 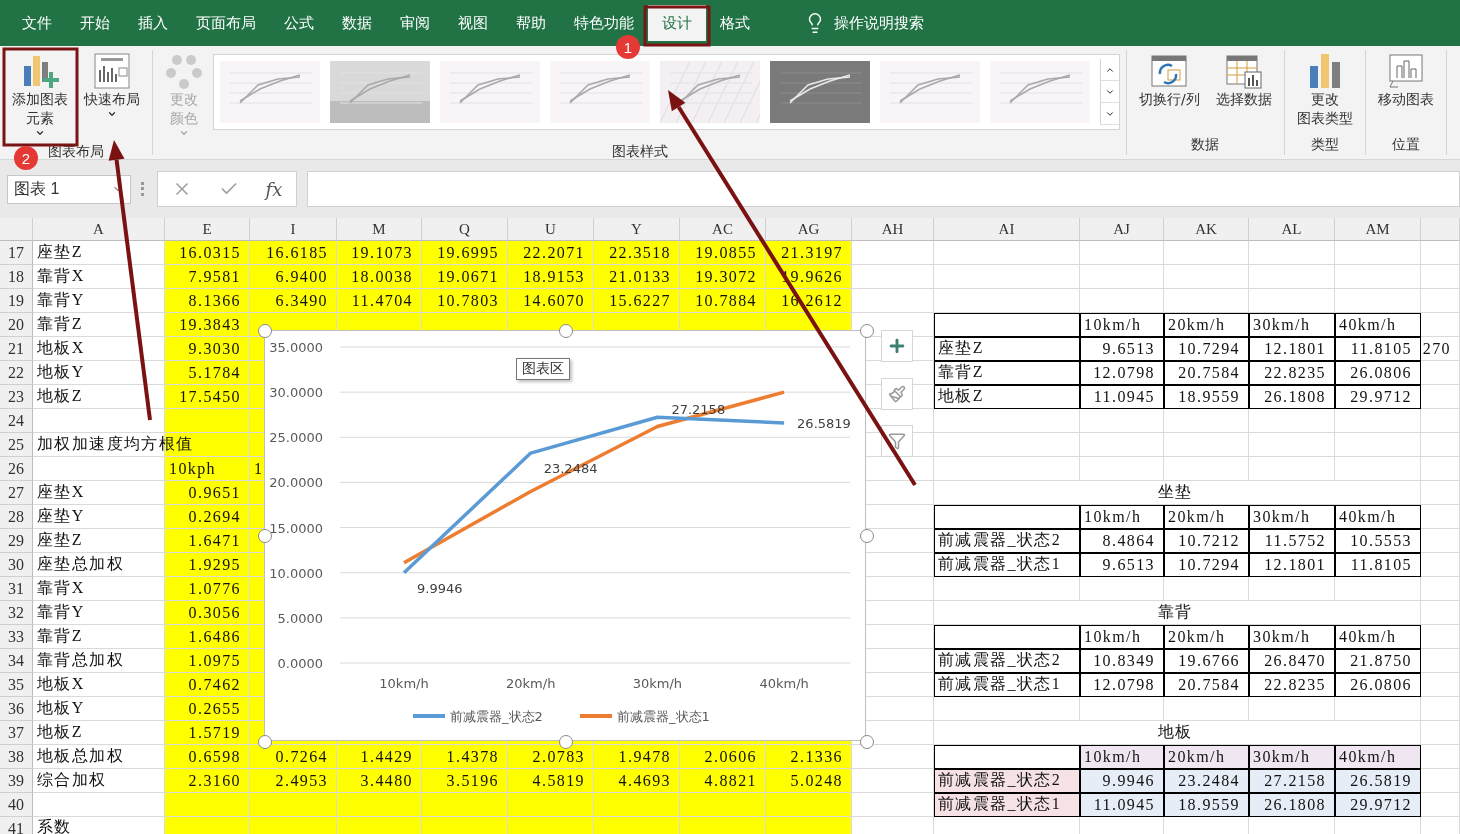 I want to click on table-cell: 地板X, so click(x=99, y=685).